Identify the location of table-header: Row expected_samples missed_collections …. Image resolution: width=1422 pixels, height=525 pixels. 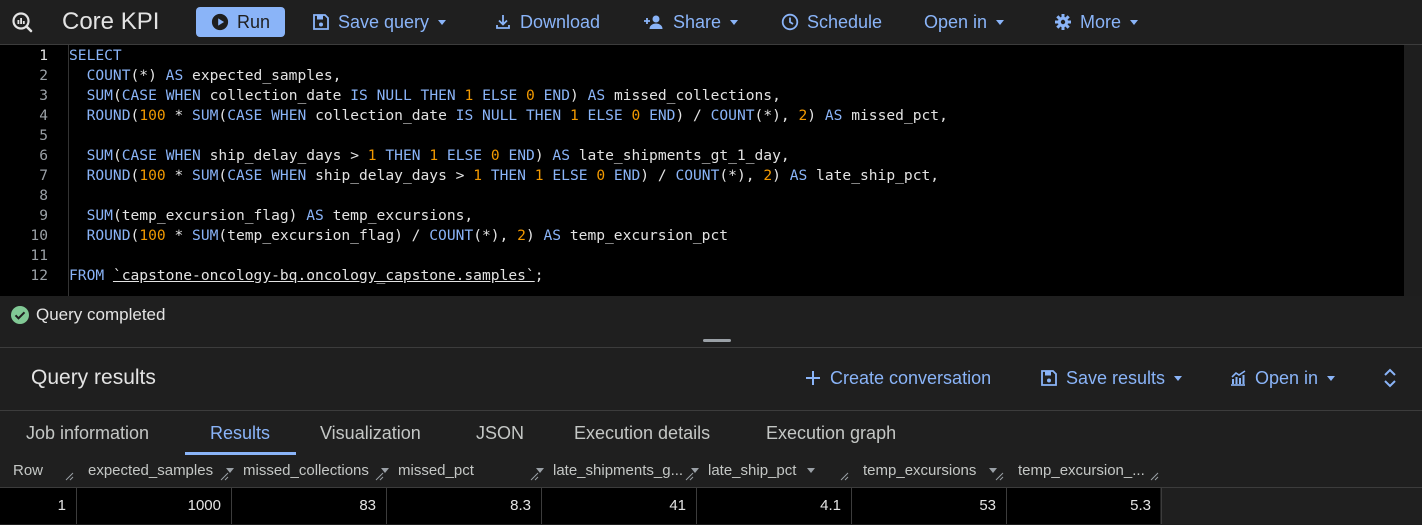
(711, 471).